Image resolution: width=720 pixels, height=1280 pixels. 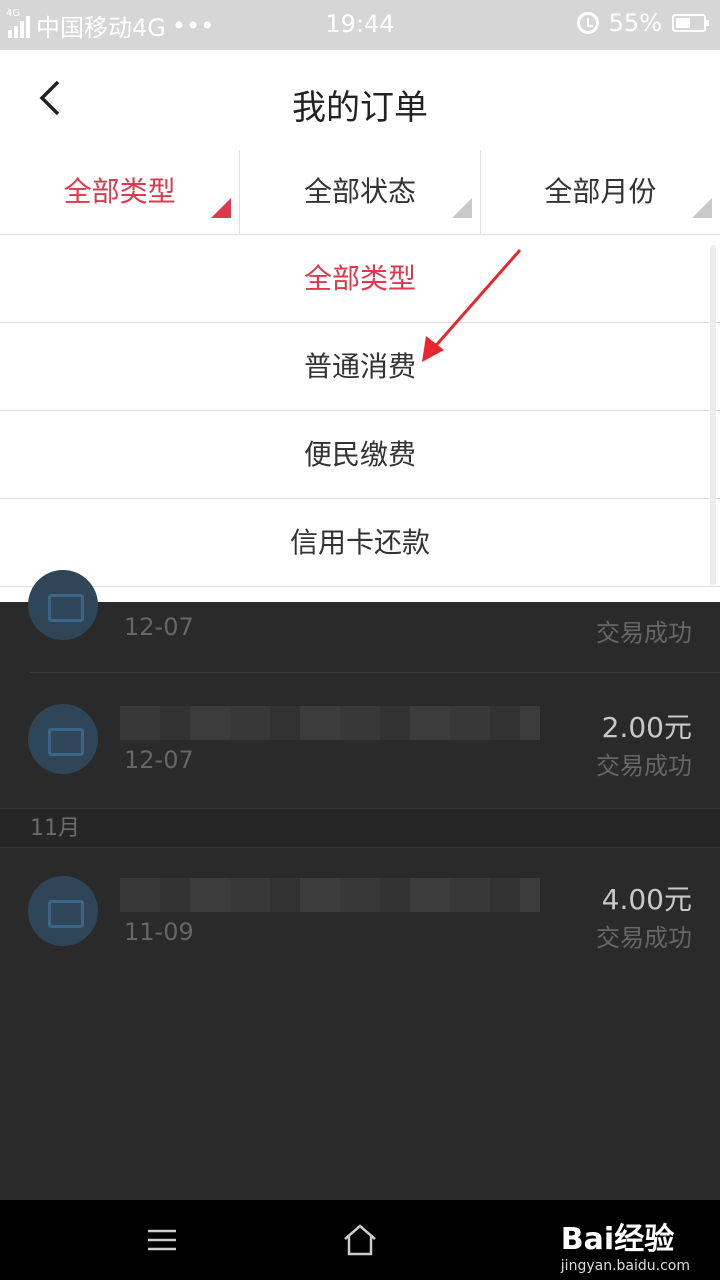 I want to click on filter-month-label: 全部月份, so click(x=600, y=191).